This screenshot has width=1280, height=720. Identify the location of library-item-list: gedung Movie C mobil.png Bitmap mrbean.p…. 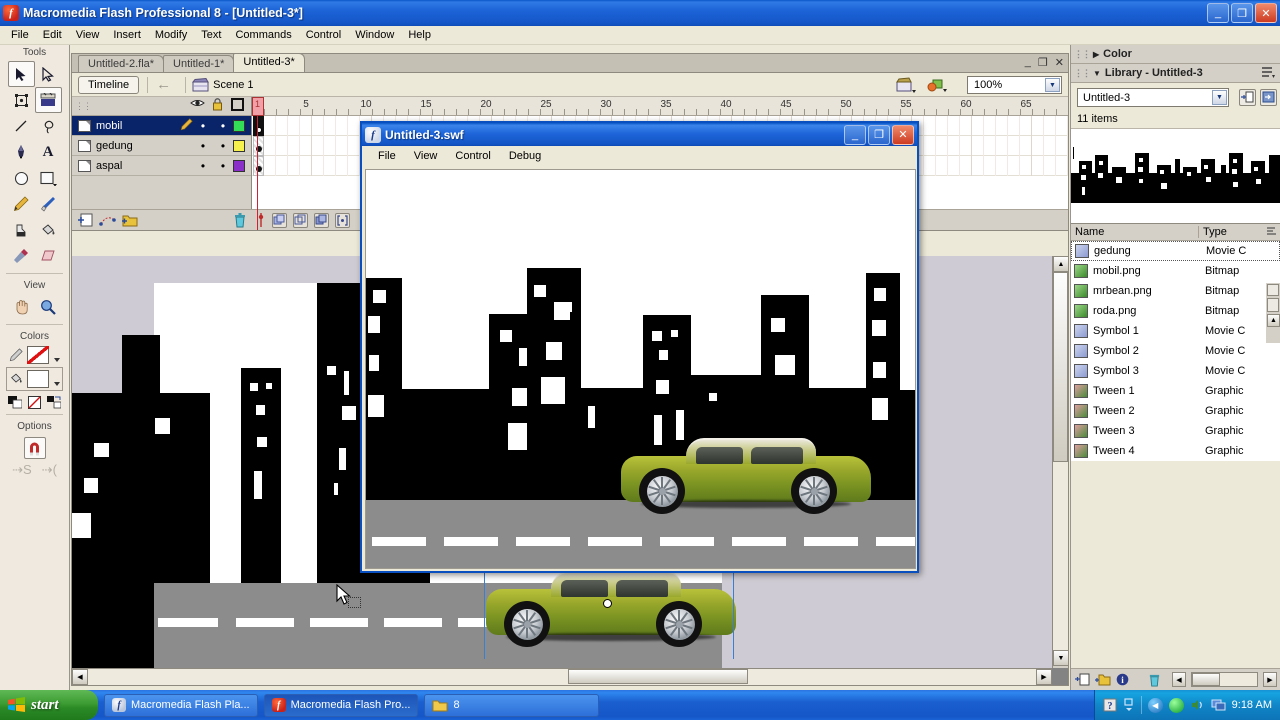
(1175, 351).